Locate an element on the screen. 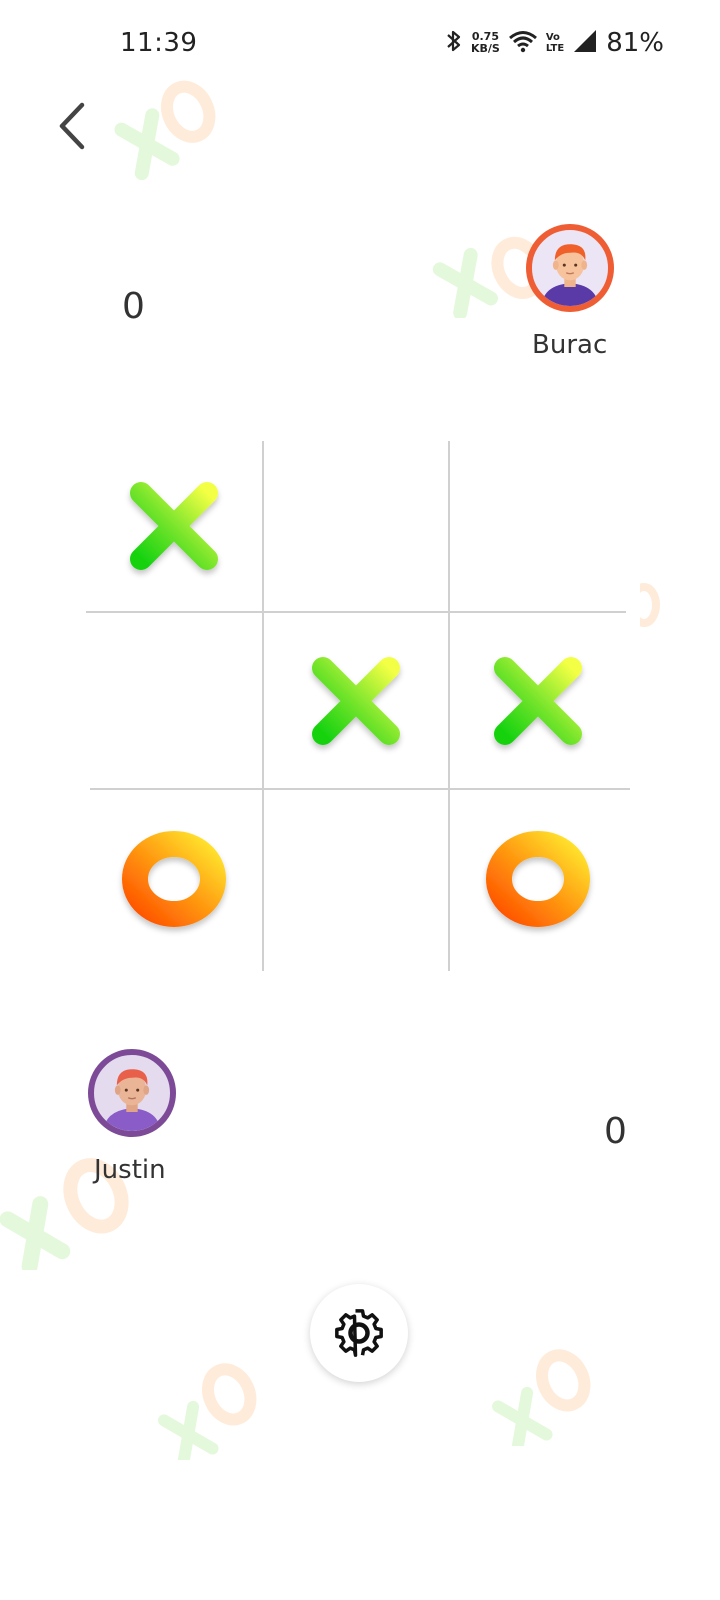 This screenshot has height=1600, width=720. bottom-player-avatar is located at coordinates (132, 1093).